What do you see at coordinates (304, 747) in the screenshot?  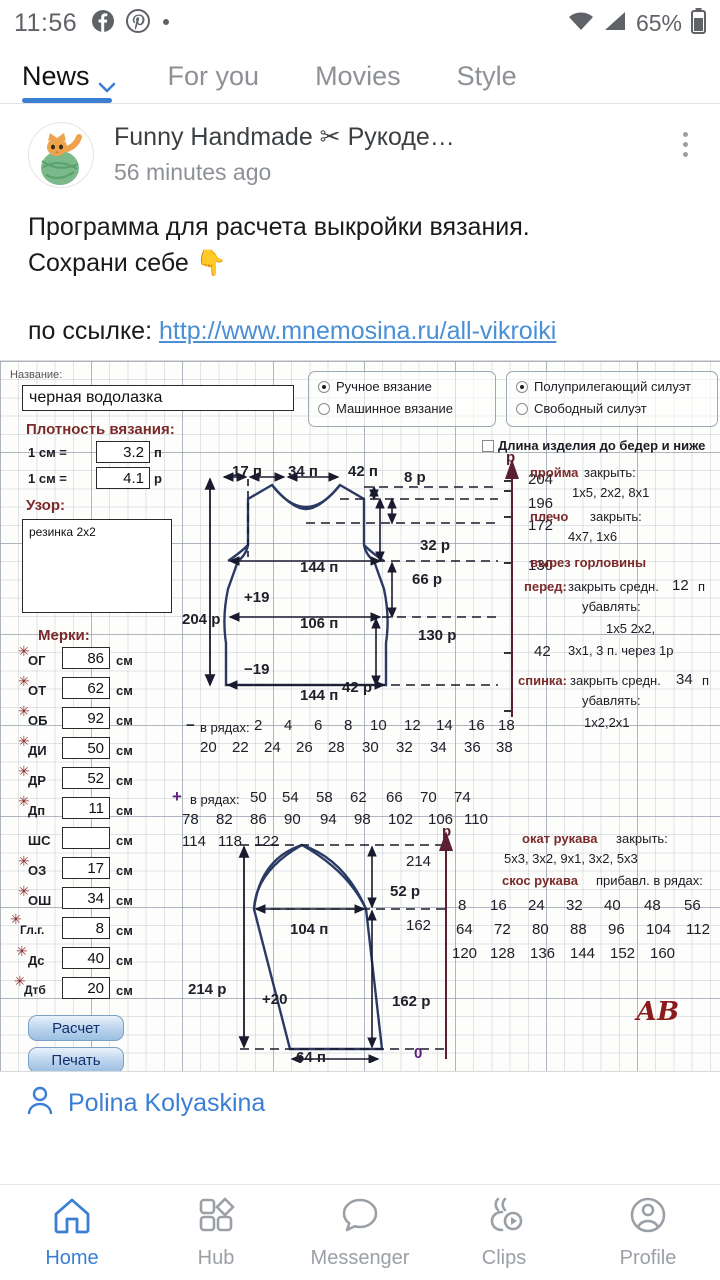 I see `rows-minus-12: 26` at bounding box center [304, 747].